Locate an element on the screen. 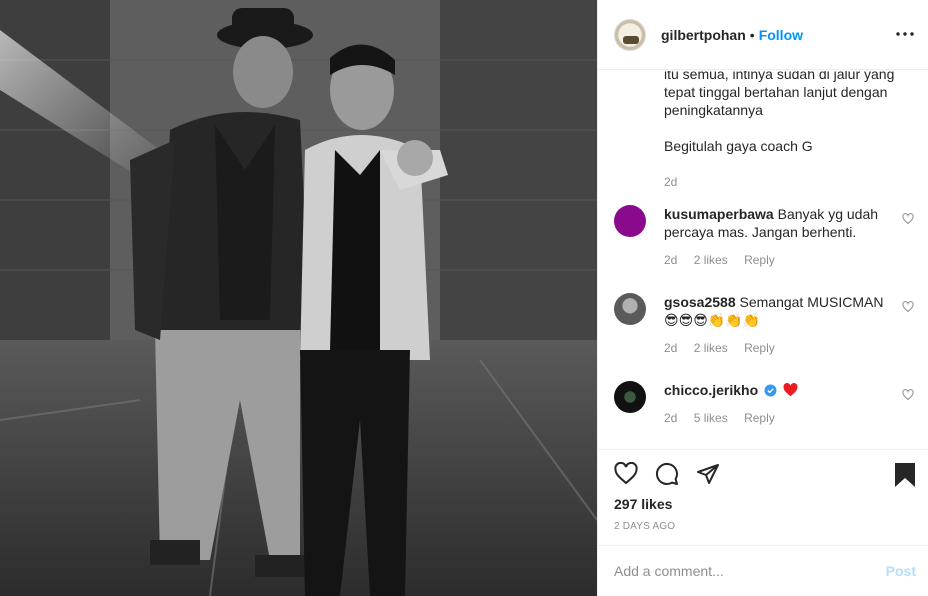 The width and height of the screenshot is (928, 596). caption-time: 2d is located at coordinates (784, 182).